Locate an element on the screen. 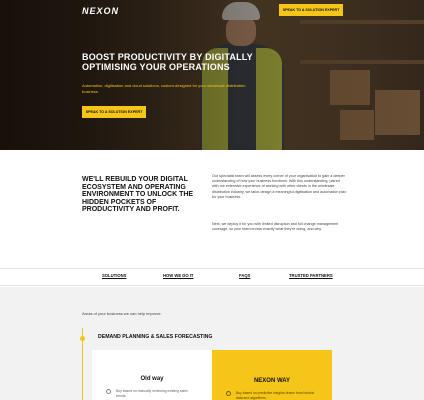  nexon-way-title: NEXON WAY is located at coordinates (272, 381).